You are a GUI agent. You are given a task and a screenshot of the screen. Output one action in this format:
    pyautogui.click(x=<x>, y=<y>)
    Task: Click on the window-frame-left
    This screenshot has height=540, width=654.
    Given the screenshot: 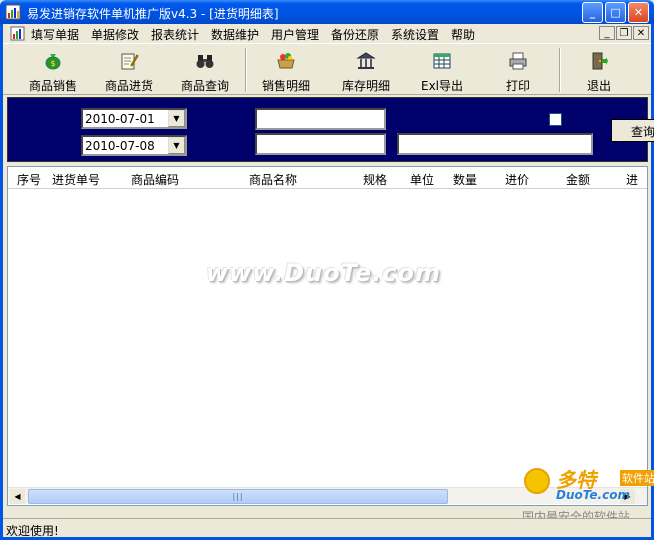 What is the action you would take?
    pyautogui.click(x=1, y=282)
    